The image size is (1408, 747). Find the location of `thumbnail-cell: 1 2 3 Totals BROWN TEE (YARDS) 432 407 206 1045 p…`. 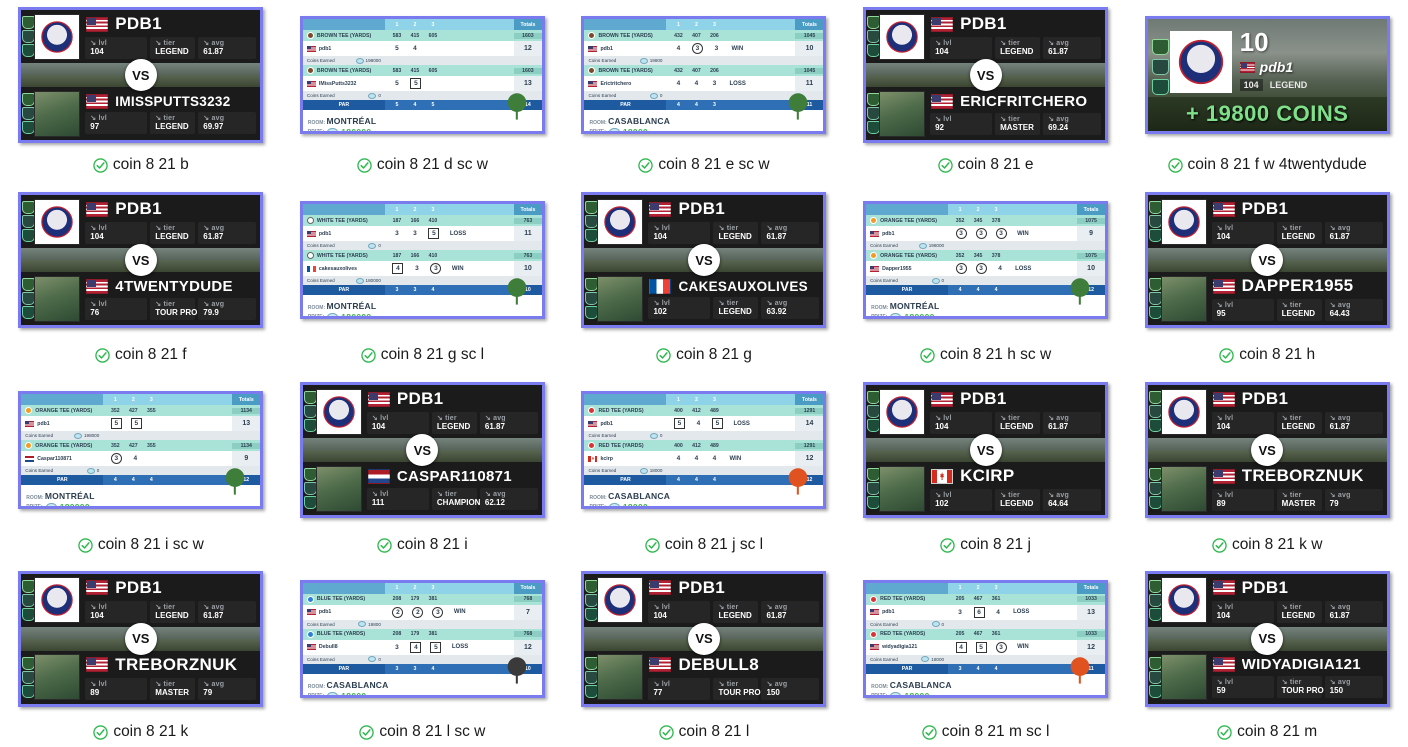

thumbnail-cell: 1 2 3 Totals BROWN TEE (YARDS) 432 407 206 1045 p… is located at coordinates (704, 90).